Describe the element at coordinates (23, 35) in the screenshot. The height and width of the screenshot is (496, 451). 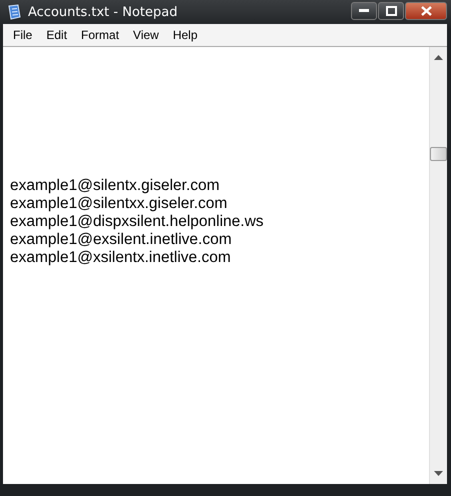
I see `menu-item: File` at that location.